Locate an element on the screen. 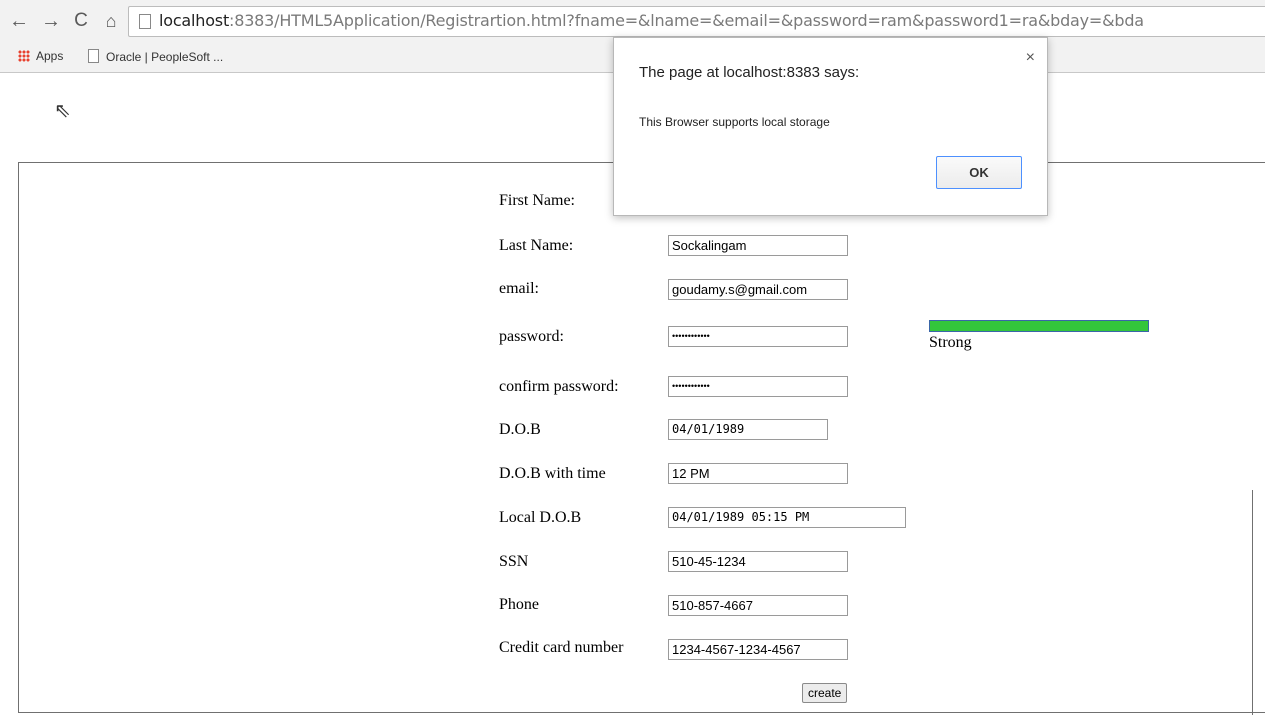 The height and width of the screenshot is (728, 1265). bookmark-apps: Apps is located at coordinates (40, 56).